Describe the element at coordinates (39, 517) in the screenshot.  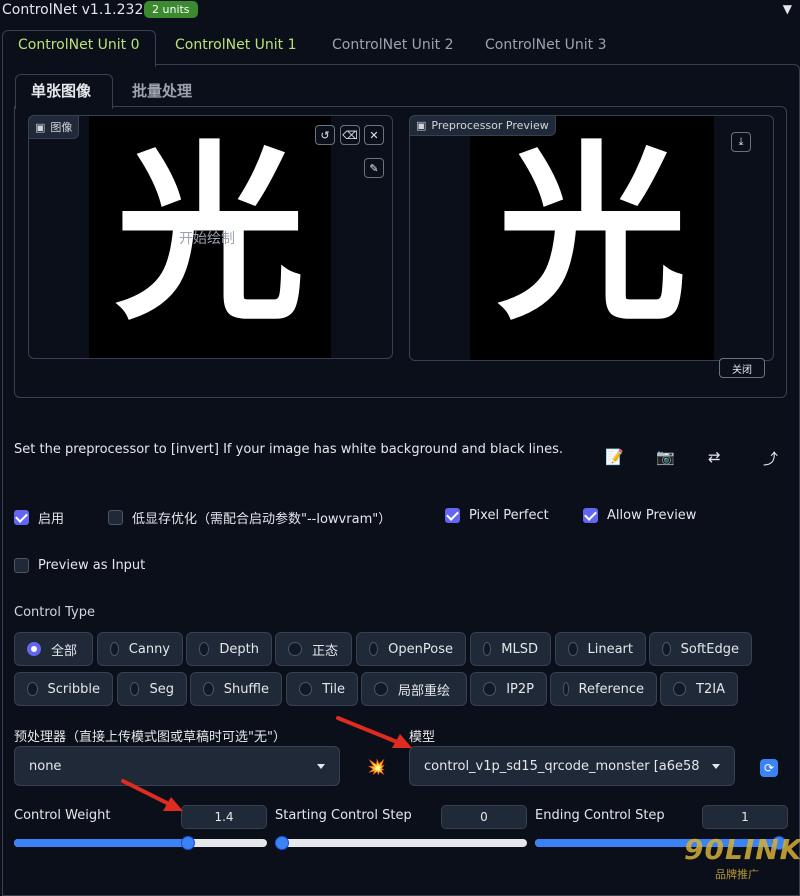
I see `enable-checkbox: 启用` at that location.